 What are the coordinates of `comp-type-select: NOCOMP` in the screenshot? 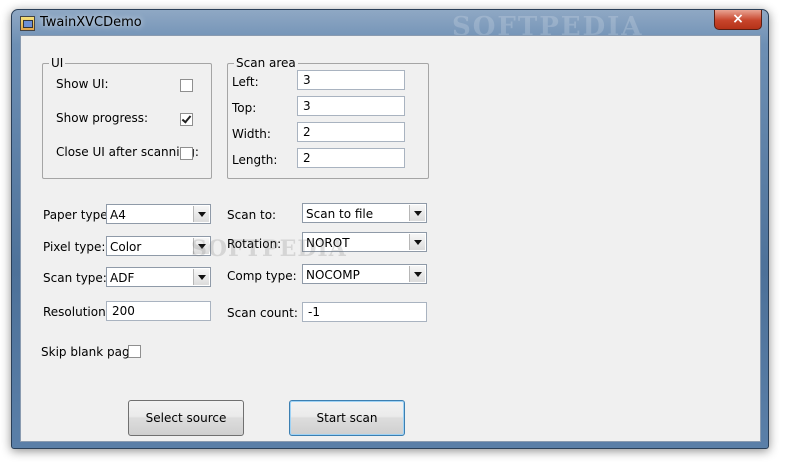 It's located at (364, 274).